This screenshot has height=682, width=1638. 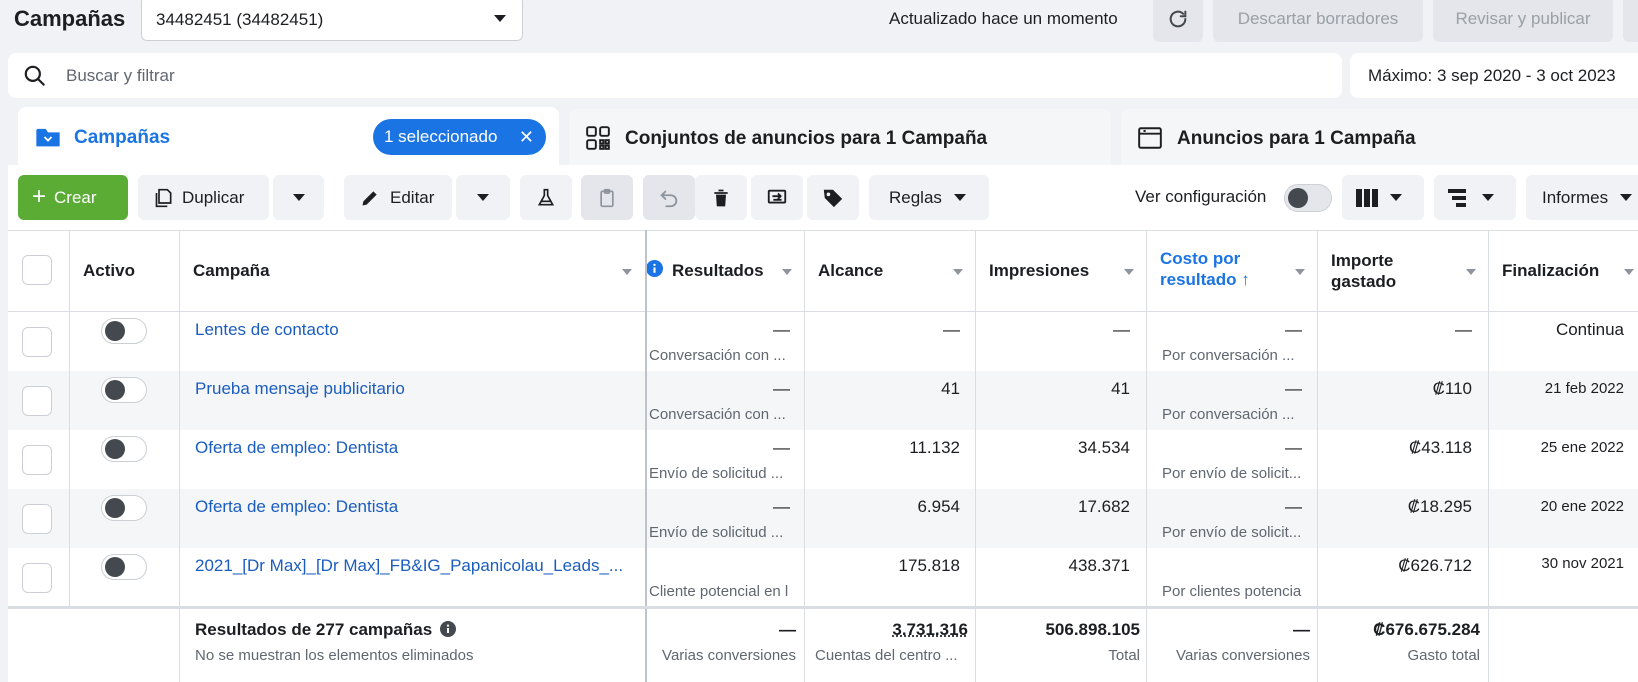 What do you see at coordinates (73, 197) in the screenshot?
I see `create-button: + Crear` at bounding box center [73, 197].